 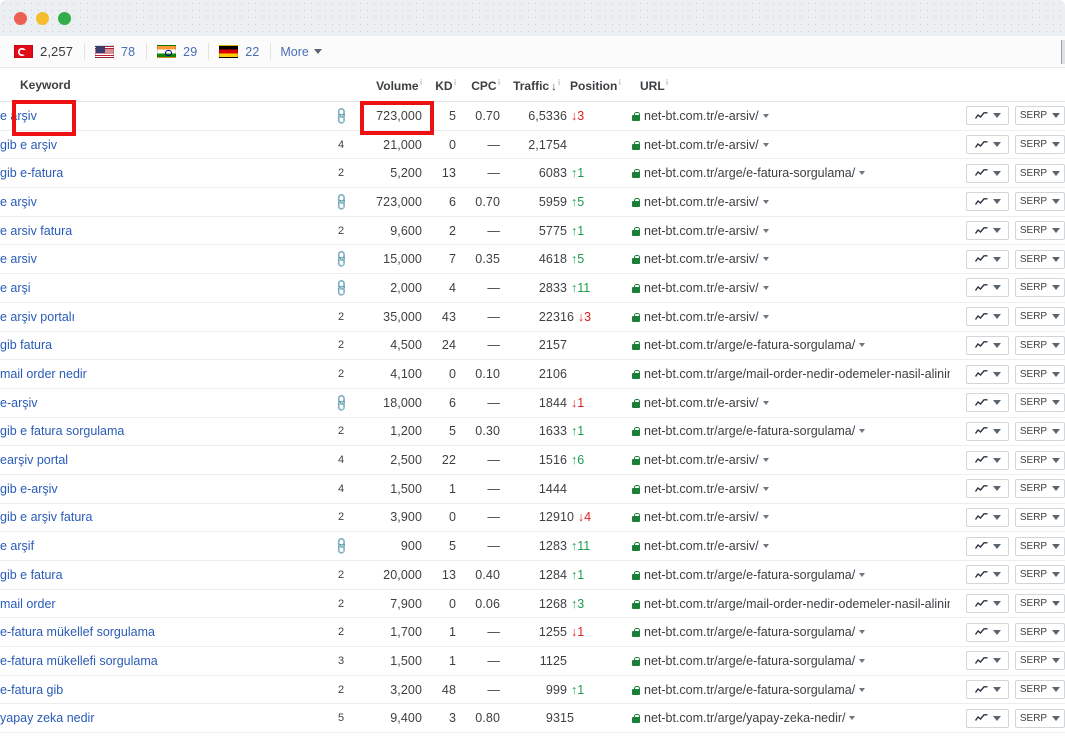 What do you see at coordinates (161, 173) in the screenshot?
I see `keyword-cell: gib e-fatura` at bounding box center [161, 173].